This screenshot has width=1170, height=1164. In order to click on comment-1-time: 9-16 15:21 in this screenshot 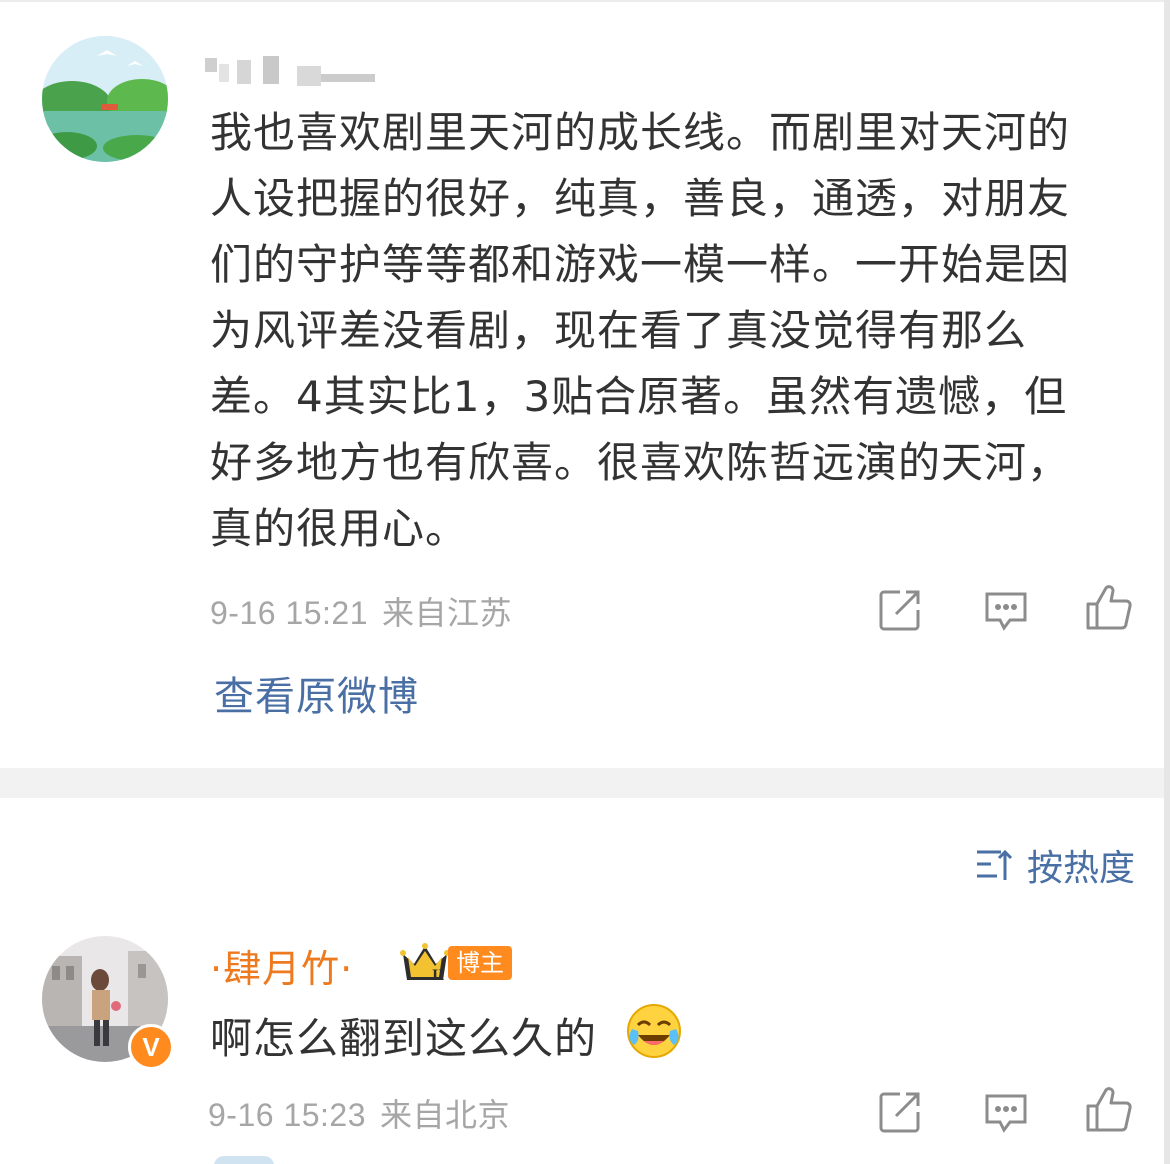, I will do `click(289, 613)`.